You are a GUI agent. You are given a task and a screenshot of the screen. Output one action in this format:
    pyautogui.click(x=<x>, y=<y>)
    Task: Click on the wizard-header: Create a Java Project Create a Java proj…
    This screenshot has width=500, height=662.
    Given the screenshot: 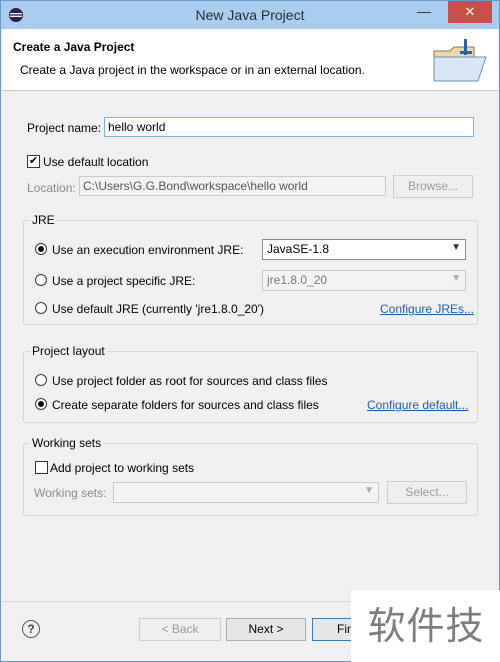 What is the action you would take?
    pyautogui.click(x=250, y=60)
    